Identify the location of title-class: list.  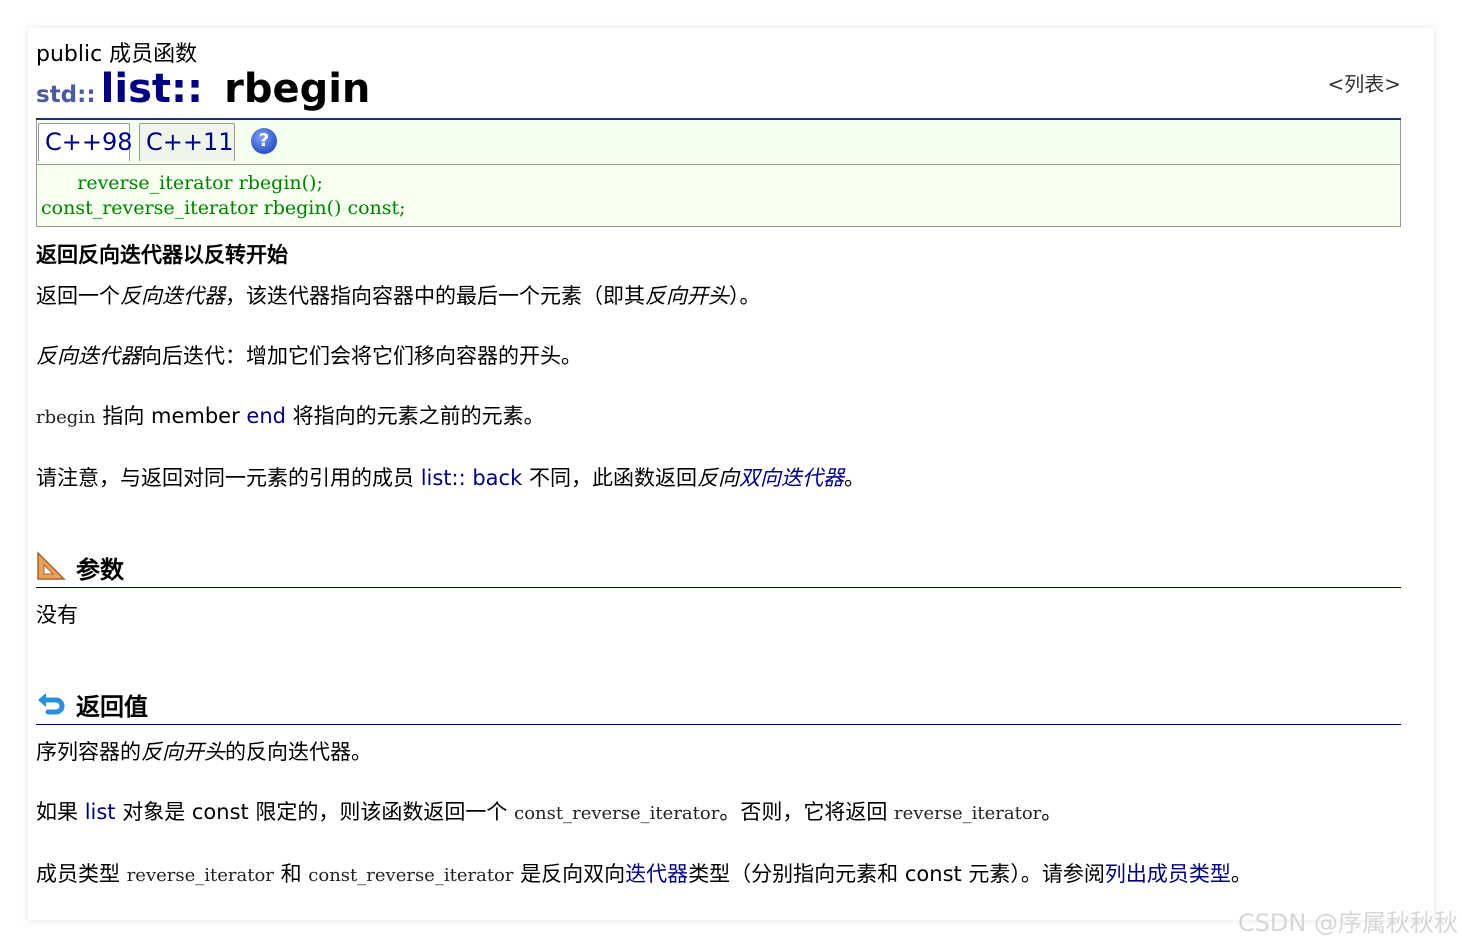
(136, 89).